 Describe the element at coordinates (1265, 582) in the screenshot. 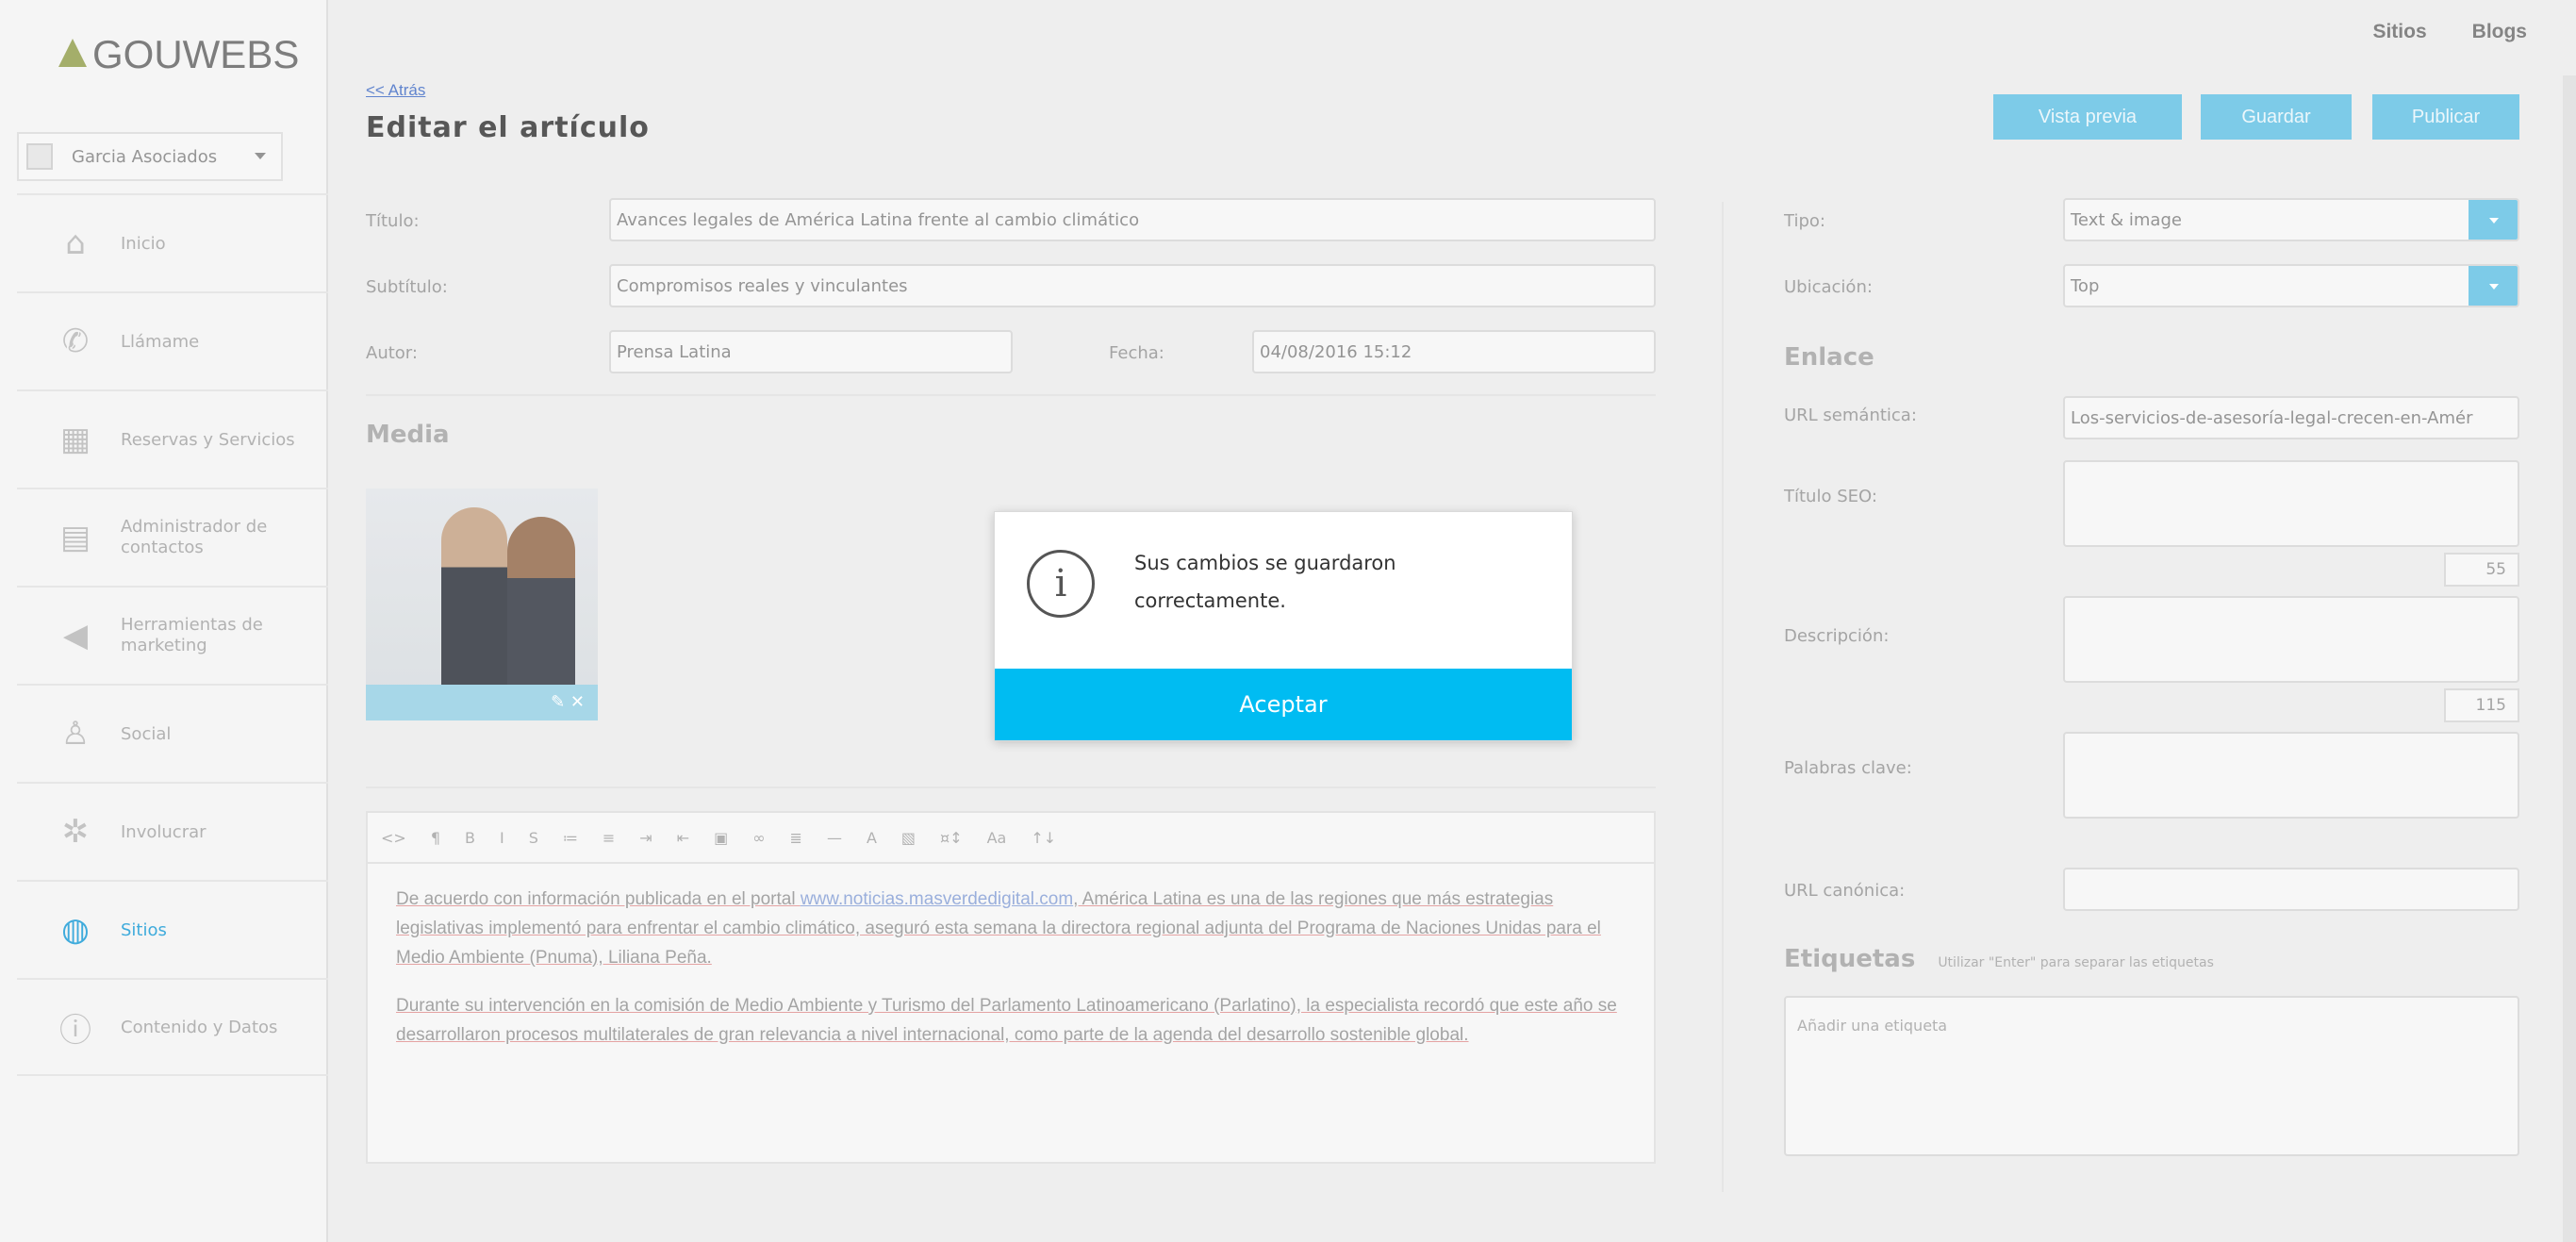

I see `dialog-message: Sus cambios se guardaron correctamente.` at that location.